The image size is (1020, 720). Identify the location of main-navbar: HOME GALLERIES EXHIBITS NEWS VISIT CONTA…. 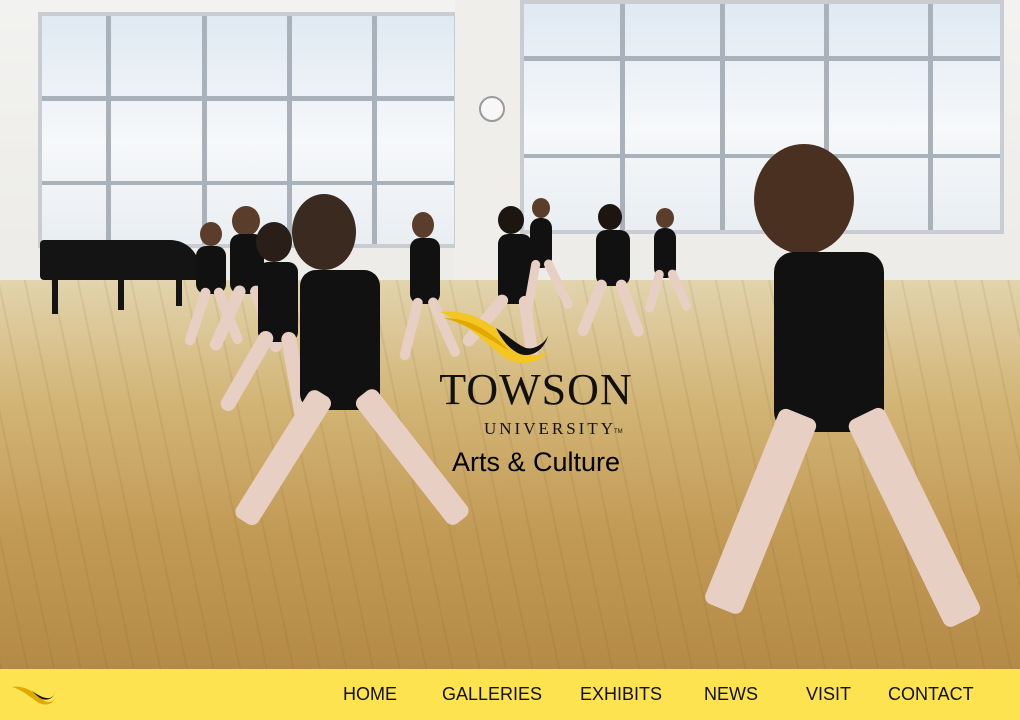
(510, 694).